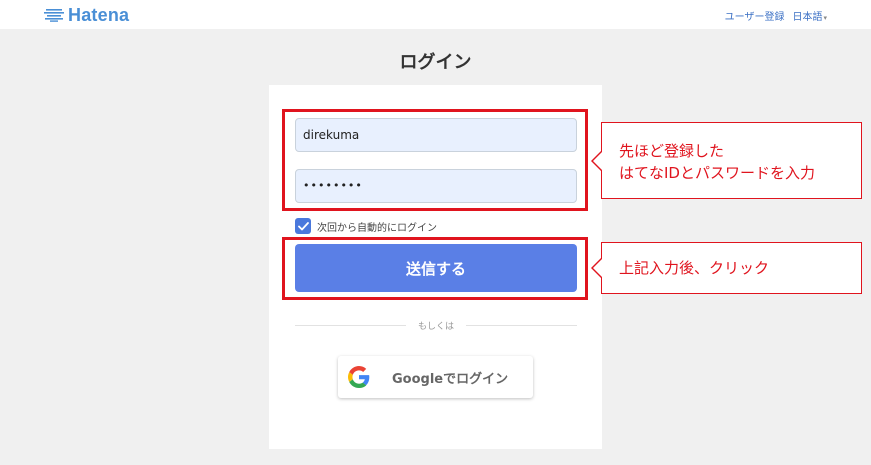 The image size is (871, 465). I want to click on header-links: ユーザー登録 日本語▾, so click(776, 15).